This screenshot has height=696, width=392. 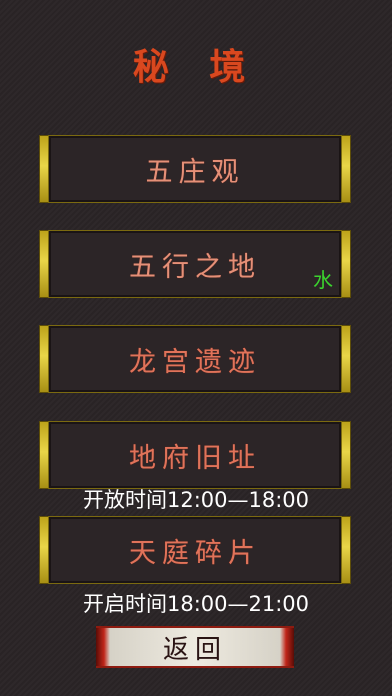 I want to click on tianting-open-time: 开启时间18:00—21:00, so click(x=196, y=604).